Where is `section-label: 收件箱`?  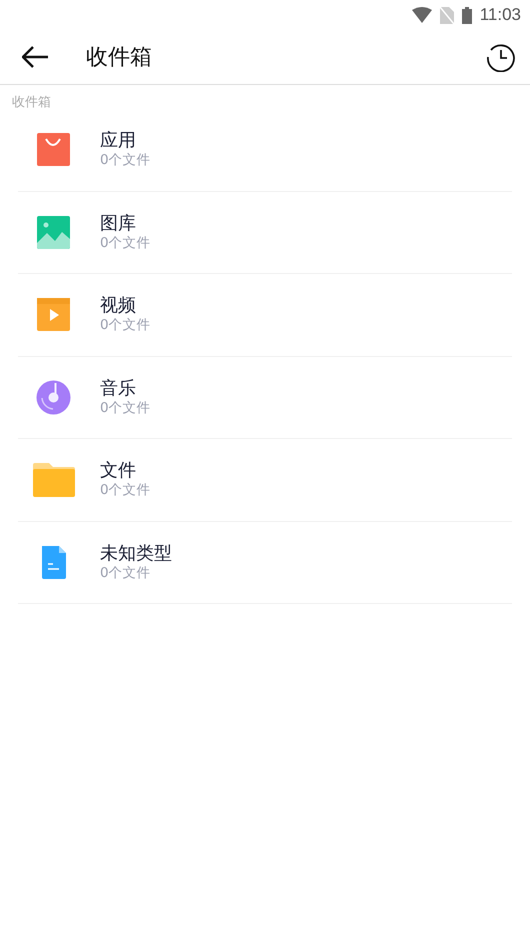 section-label: 收件箱 is located at coordinates (31, 101).